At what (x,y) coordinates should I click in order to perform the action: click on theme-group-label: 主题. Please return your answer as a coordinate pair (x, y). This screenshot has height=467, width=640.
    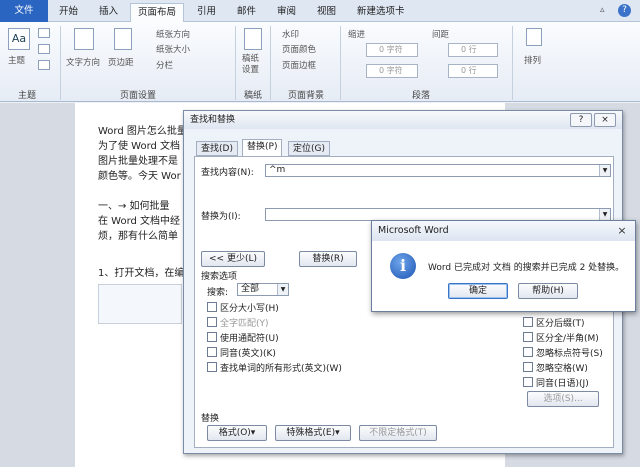
    Looking at the image, I should click on (27, 96).